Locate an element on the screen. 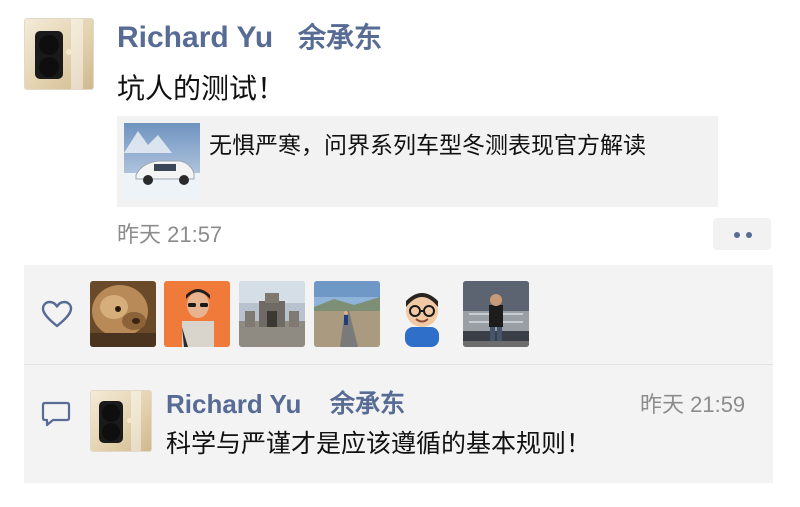 Image resolution: width=800 pixels, height=507 pixels. stone-ruins-image is located at coordinates (272, 314).